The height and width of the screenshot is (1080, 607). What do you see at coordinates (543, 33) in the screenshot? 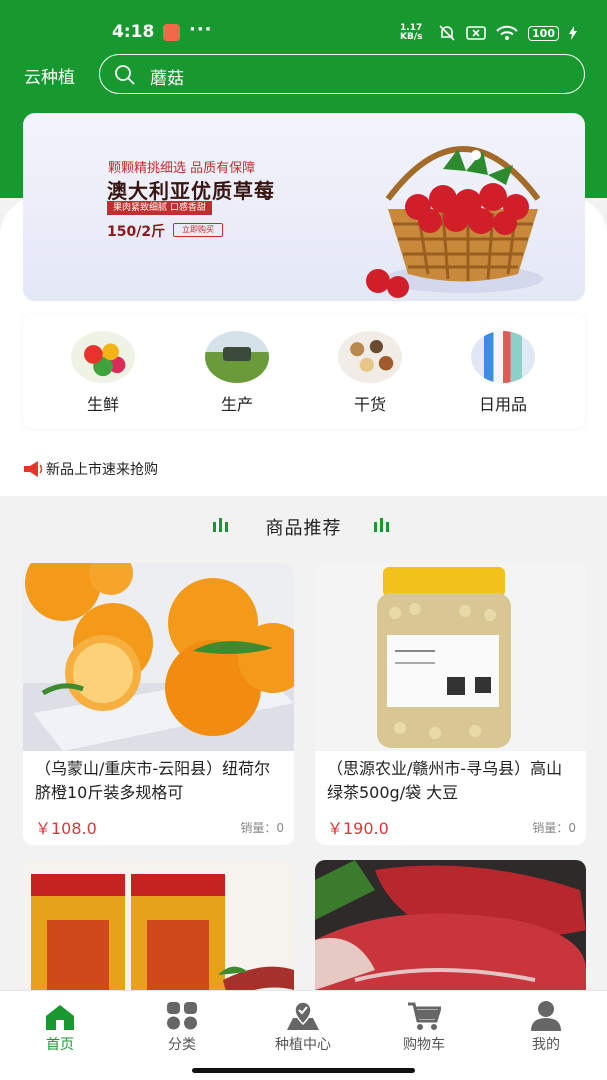
I see `battery-icon: 100` at bounding box center [543, 33].